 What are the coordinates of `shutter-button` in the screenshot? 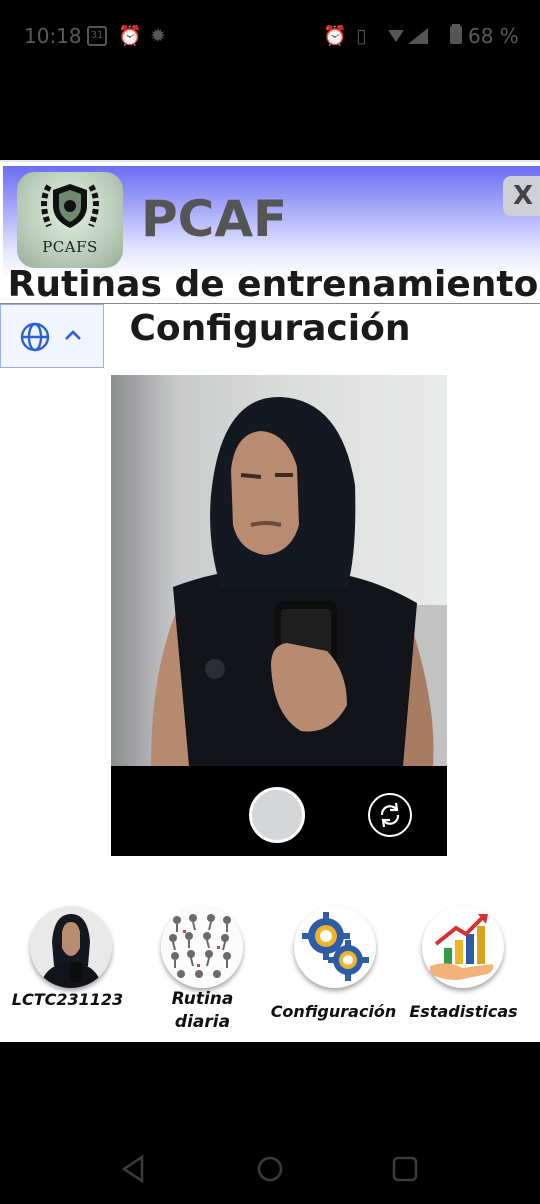 It's located at (277, 815).